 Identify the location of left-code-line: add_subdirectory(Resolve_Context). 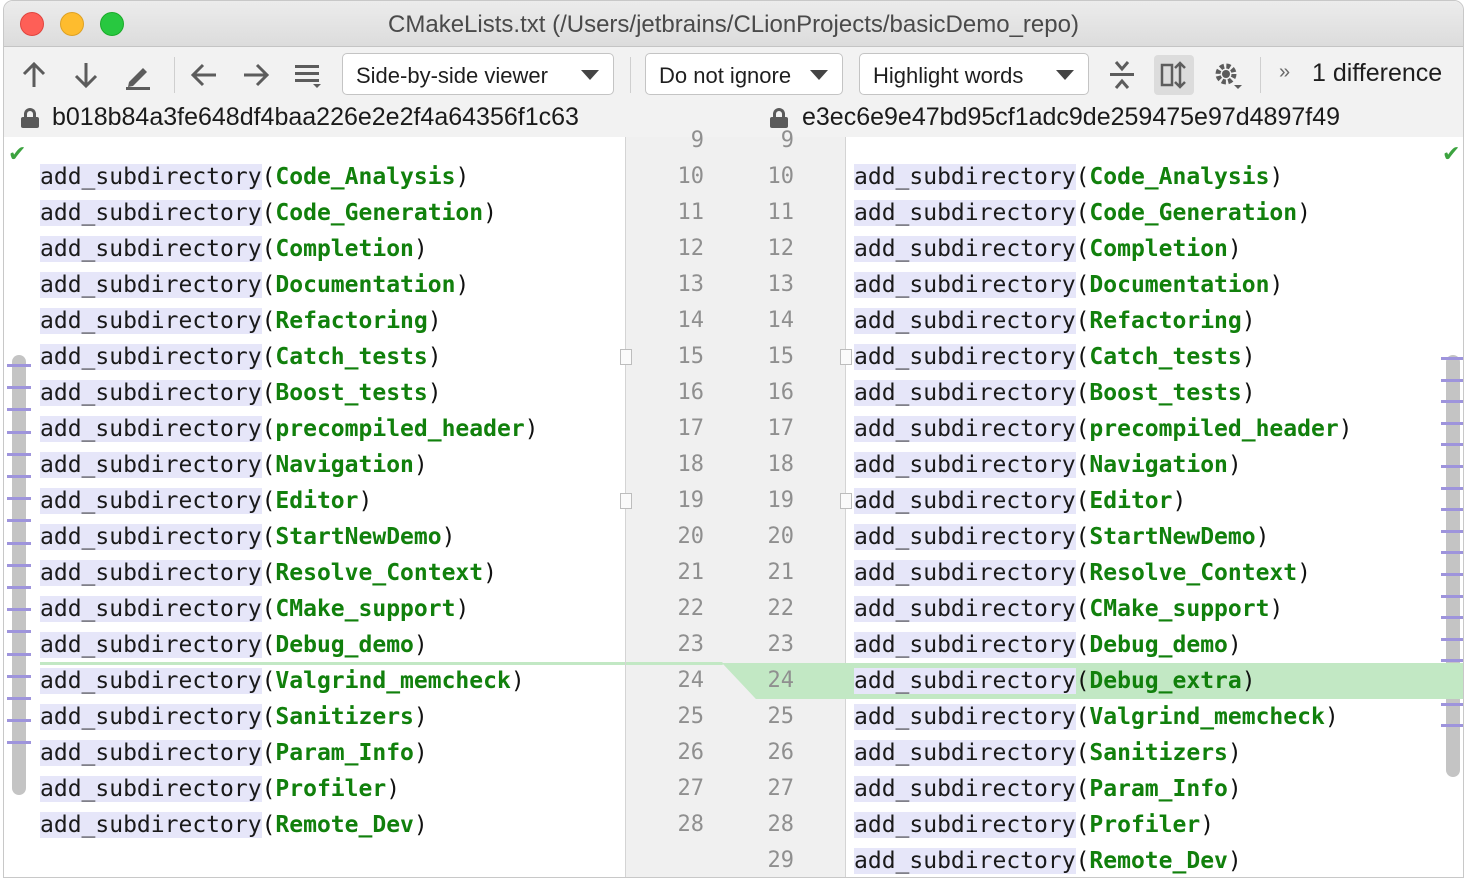
(268, 573).